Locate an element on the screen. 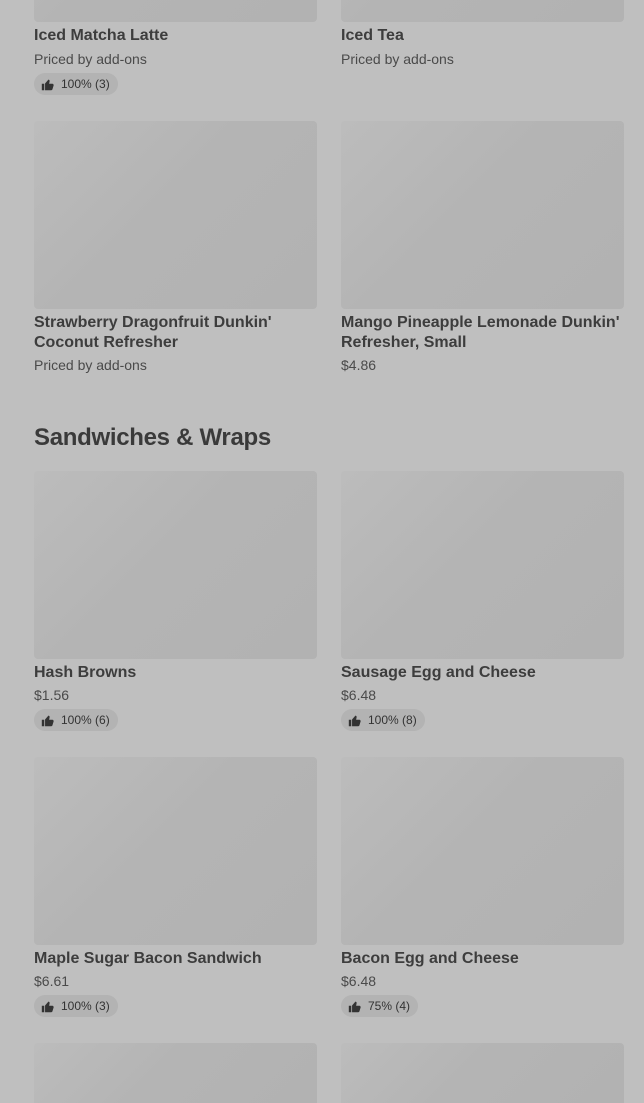 Image resolution: width=644 pixels, height=1103 pixels. rating-badge: 100% (8) is located at coordinates (383, 720).